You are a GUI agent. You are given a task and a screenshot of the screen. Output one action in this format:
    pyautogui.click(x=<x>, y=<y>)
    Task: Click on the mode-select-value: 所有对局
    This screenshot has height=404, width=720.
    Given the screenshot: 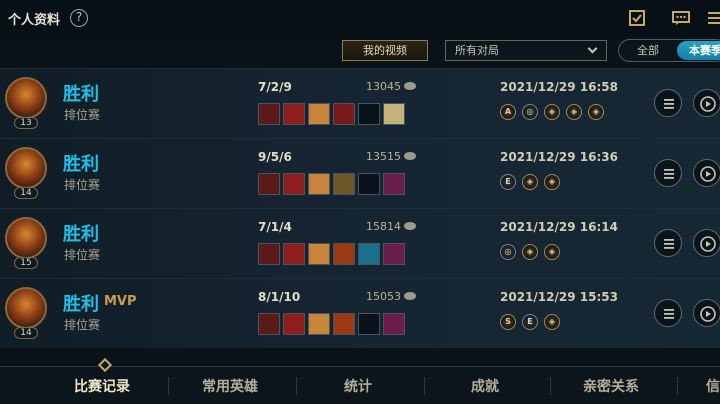 What is the action you would take?
    pyautogui.click(x=477, y=50)
    